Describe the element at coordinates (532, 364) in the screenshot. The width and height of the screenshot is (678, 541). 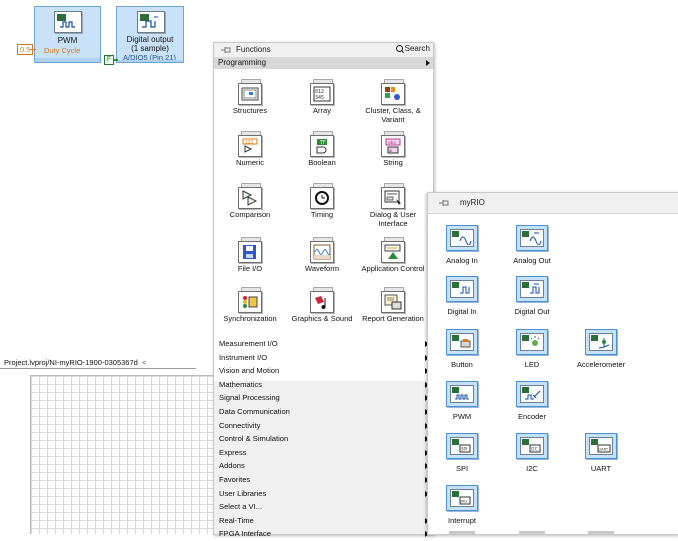
I see `myrio-item-label: LED` at that location.